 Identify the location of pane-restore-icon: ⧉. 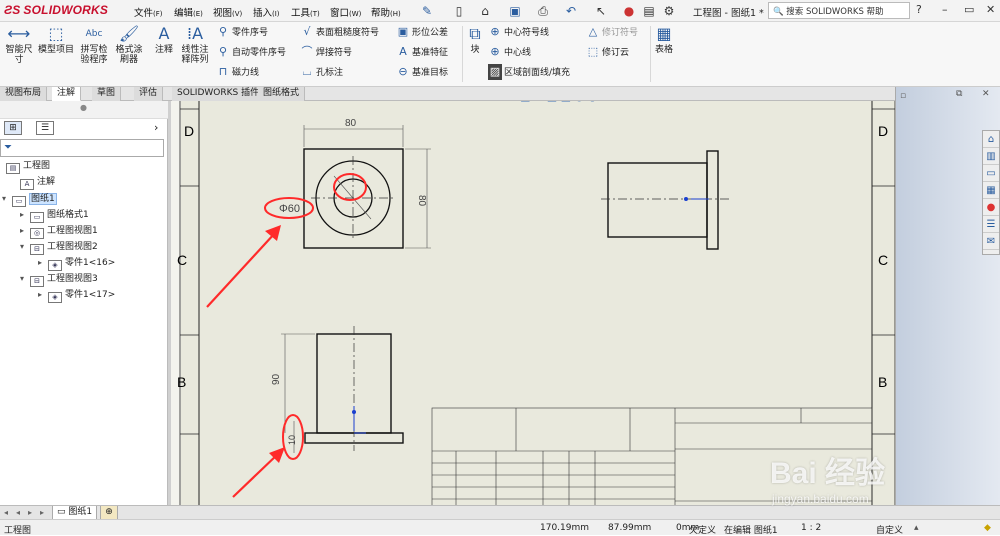
(959, 94).